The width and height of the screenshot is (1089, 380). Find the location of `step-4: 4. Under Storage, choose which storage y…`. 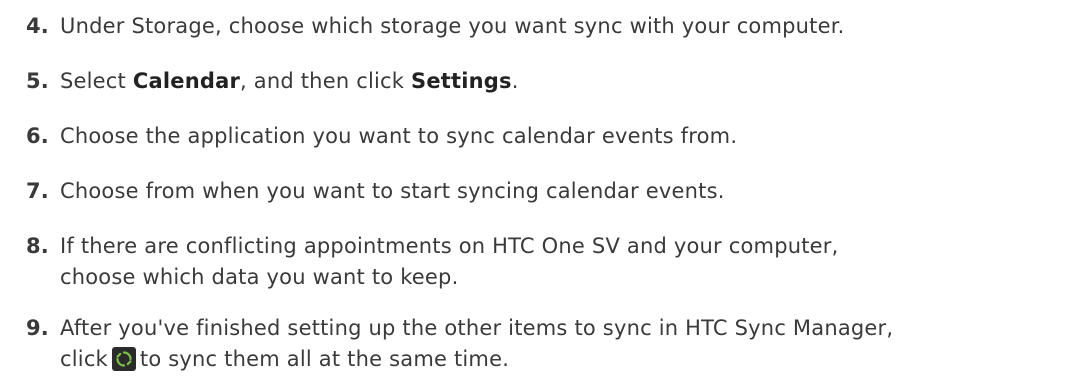

step-4: 4. Under Storage, choose which storage y… is located at coordinates (544, 26).